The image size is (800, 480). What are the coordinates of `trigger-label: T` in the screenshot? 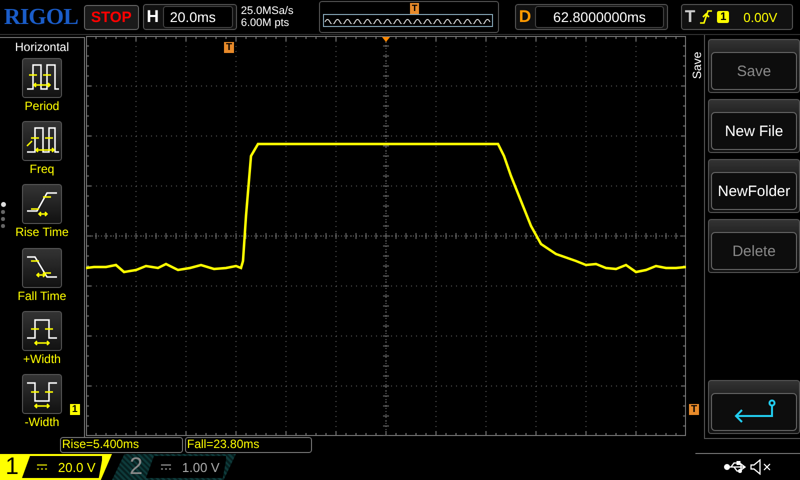 It's located at (690, 17).